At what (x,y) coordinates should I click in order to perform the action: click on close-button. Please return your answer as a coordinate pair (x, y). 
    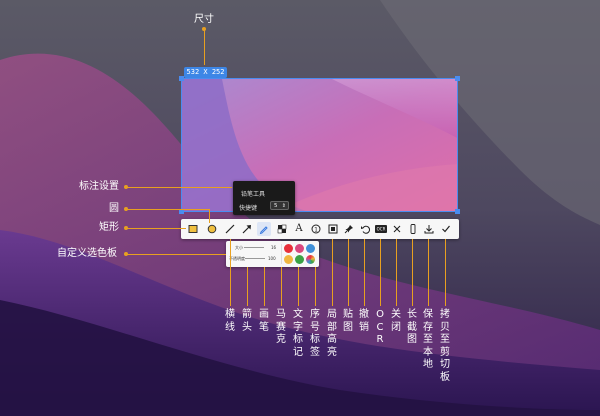
    Looking at the image, I should click on (397, 229).